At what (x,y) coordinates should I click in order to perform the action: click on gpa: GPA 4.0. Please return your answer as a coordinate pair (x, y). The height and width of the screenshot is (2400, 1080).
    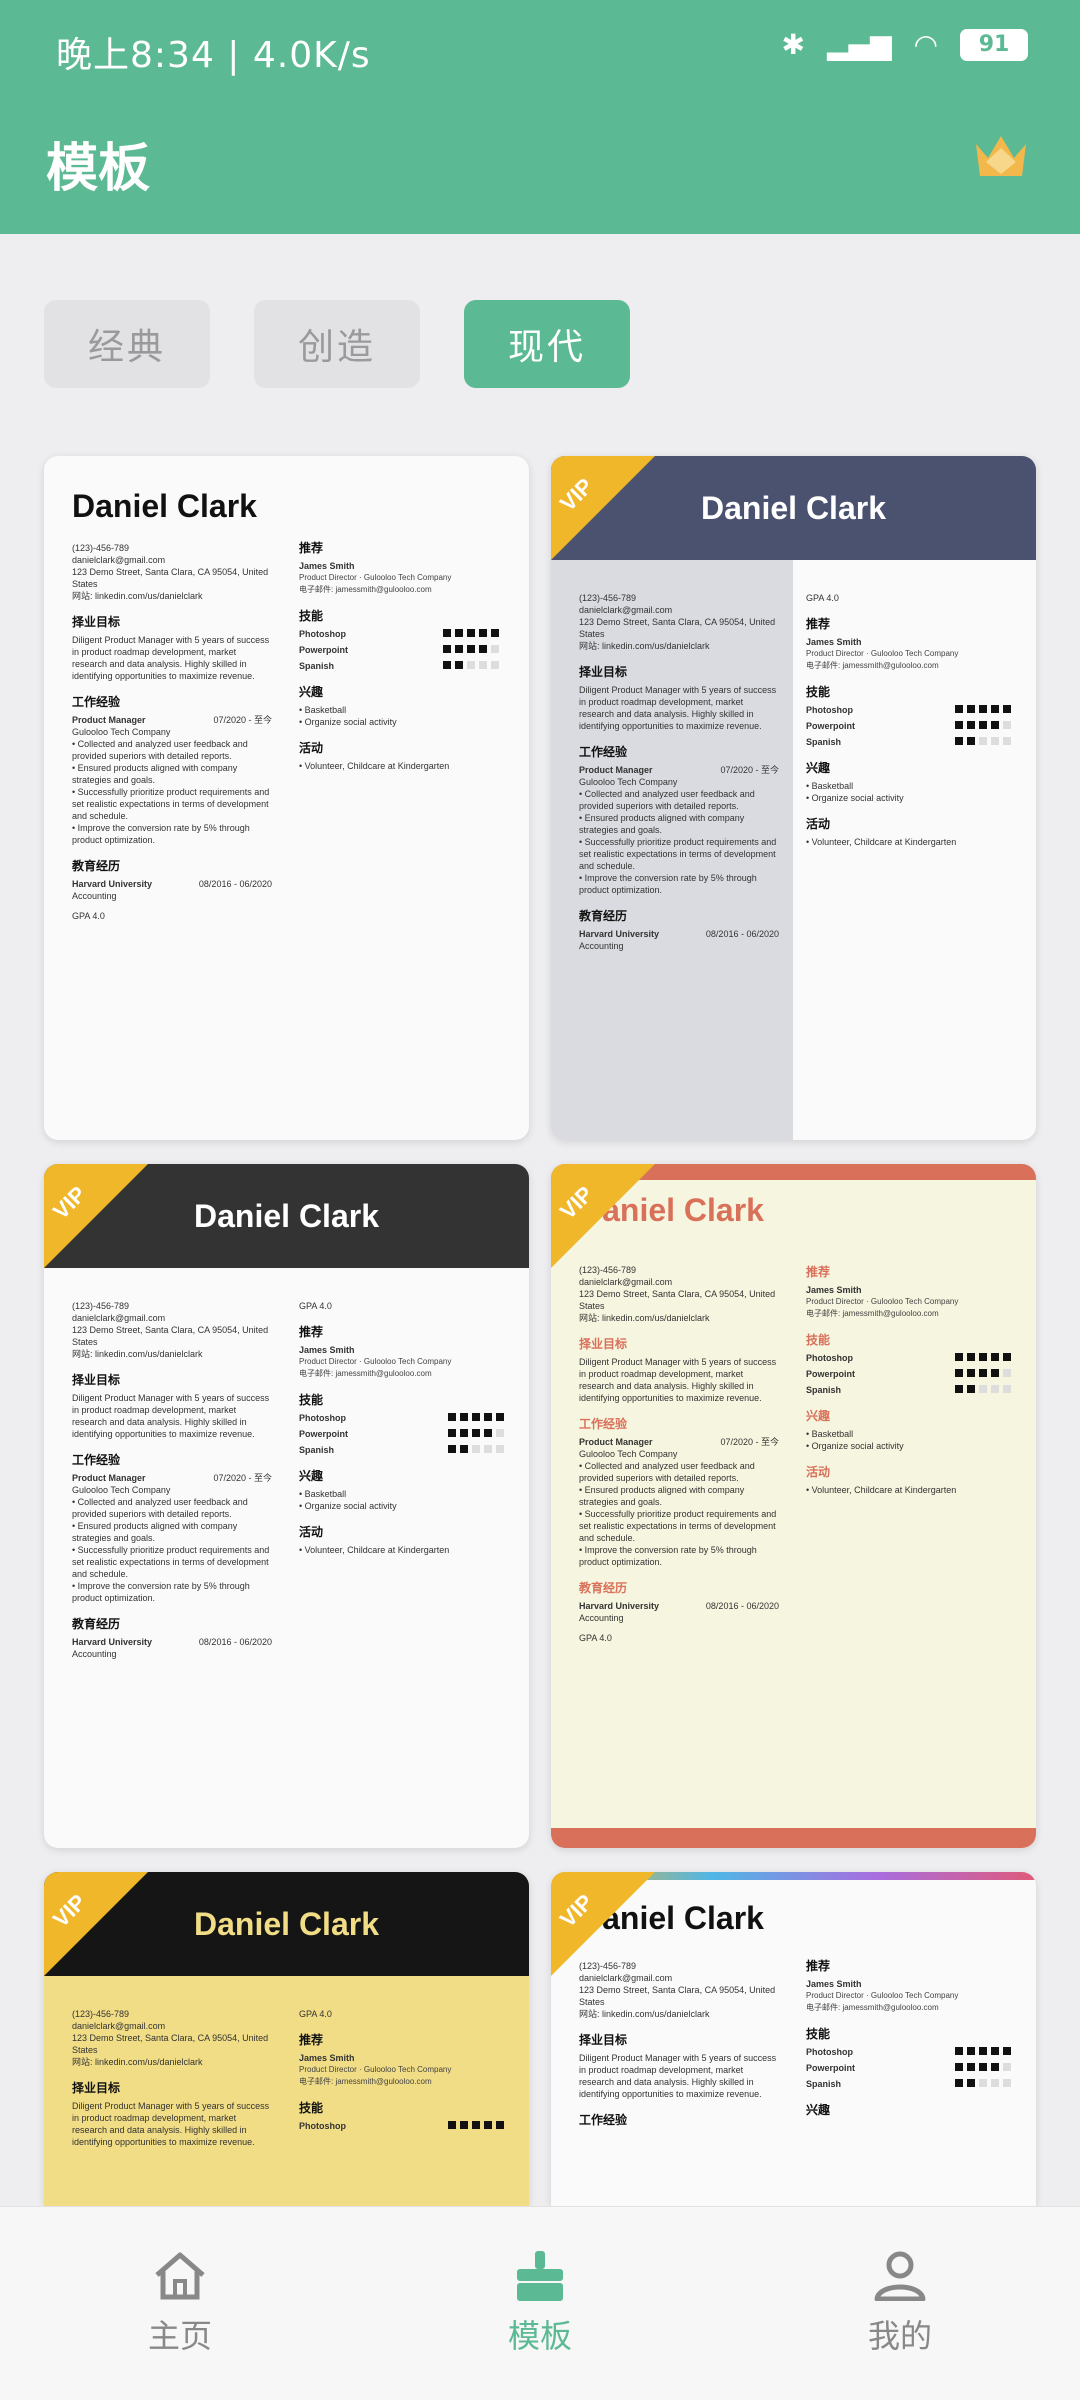
    Looking at the image, I should click on (595, 1638).